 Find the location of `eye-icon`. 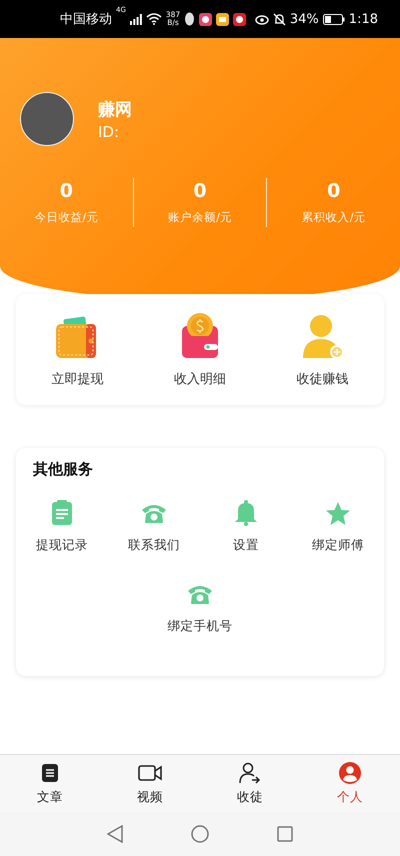

eye-icon is located at coordinates (261, 19).